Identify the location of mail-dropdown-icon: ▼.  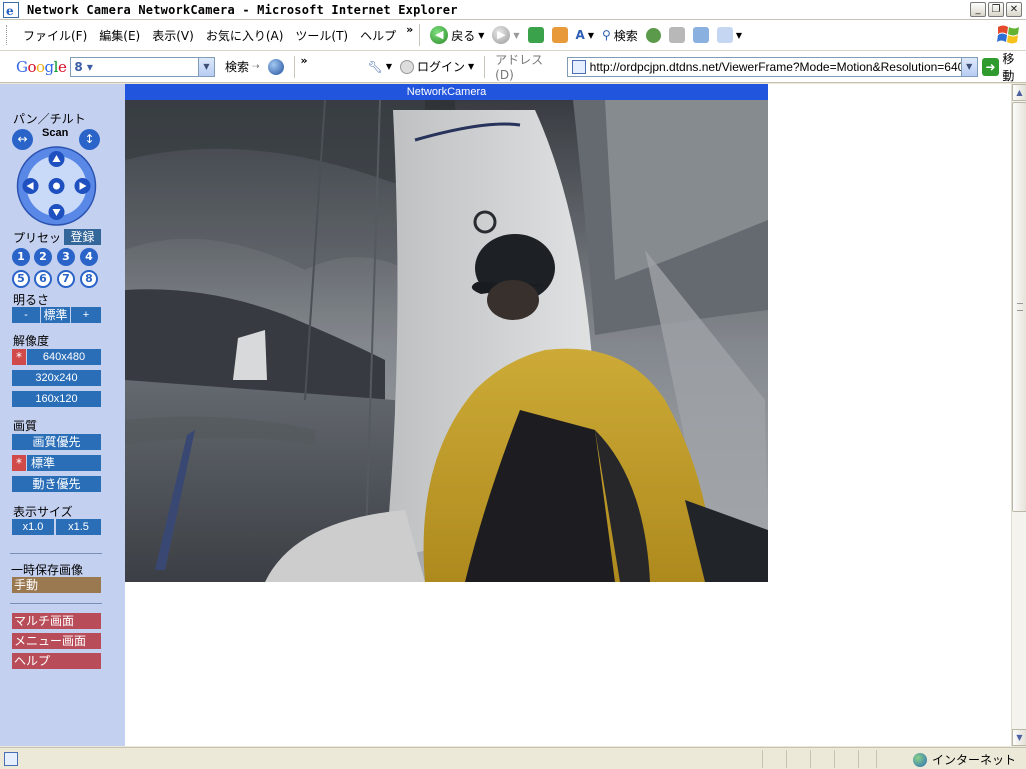
(739, 35).